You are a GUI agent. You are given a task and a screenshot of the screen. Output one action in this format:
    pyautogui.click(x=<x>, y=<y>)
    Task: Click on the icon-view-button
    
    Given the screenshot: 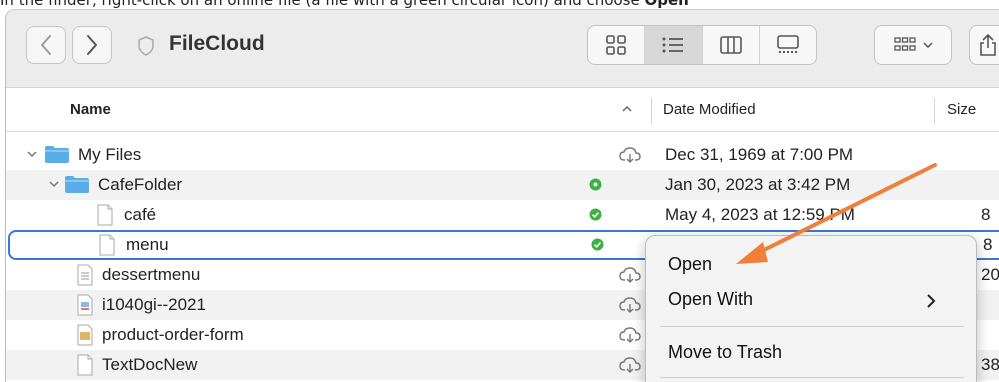 What is the action you would take?
    pyautogui.click(x=617, y=45)
    